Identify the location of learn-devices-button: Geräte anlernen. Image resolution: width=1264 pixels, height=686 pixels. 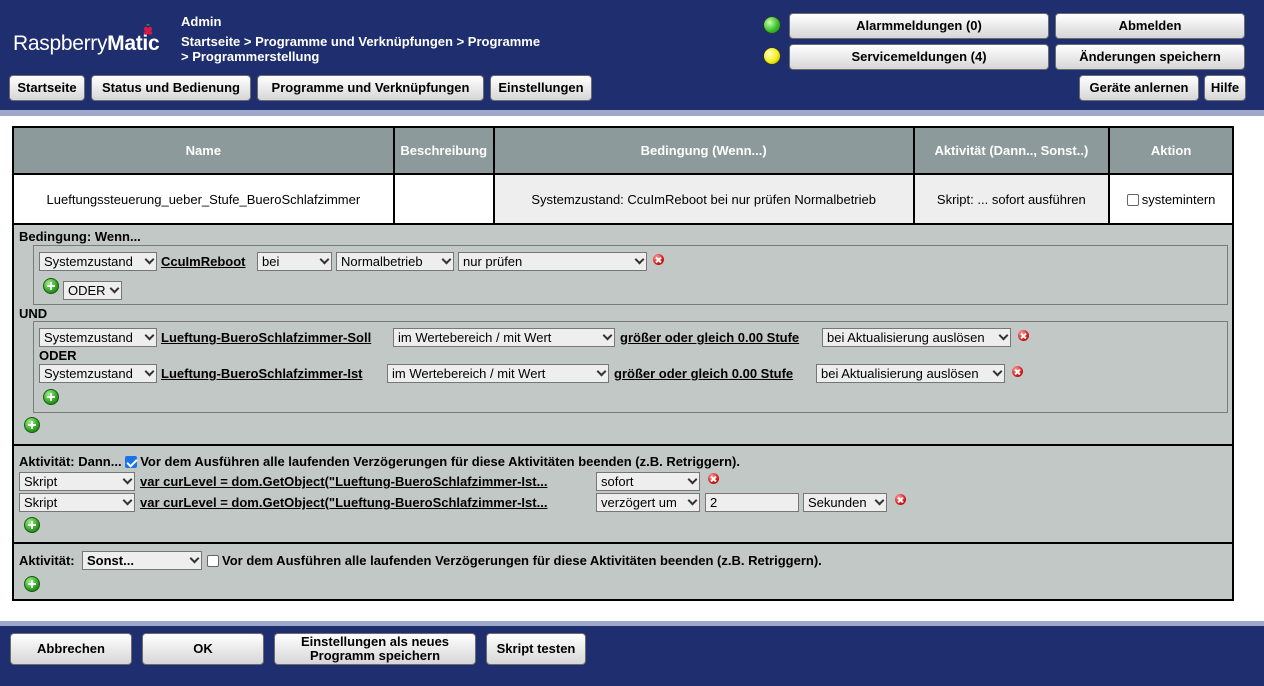
(1139, 88).